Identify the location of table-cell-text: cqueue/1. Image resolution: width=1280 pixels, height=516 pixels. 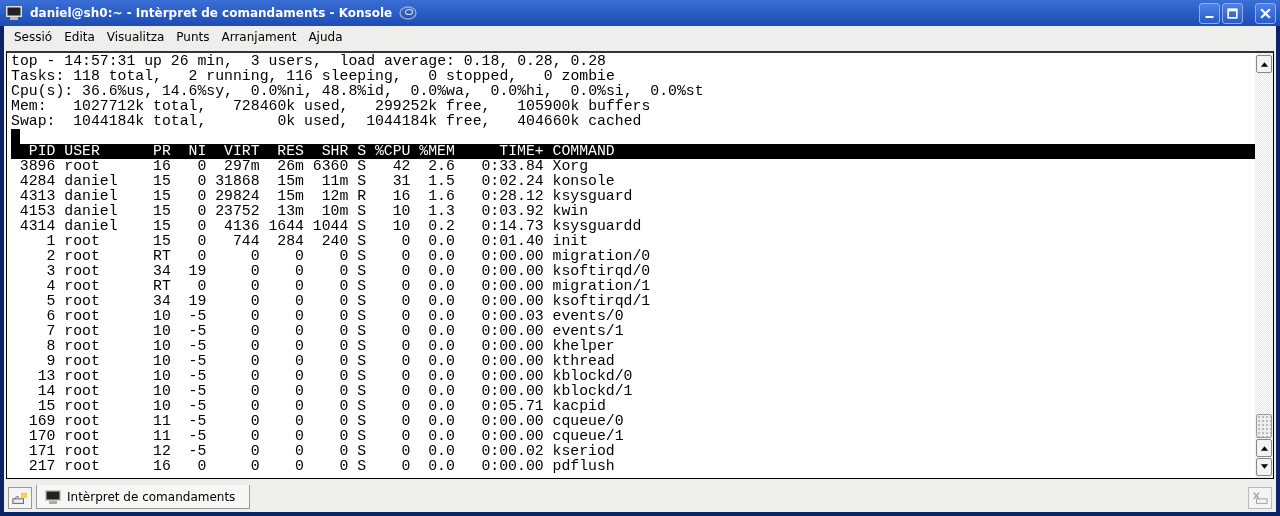
(588, 436).